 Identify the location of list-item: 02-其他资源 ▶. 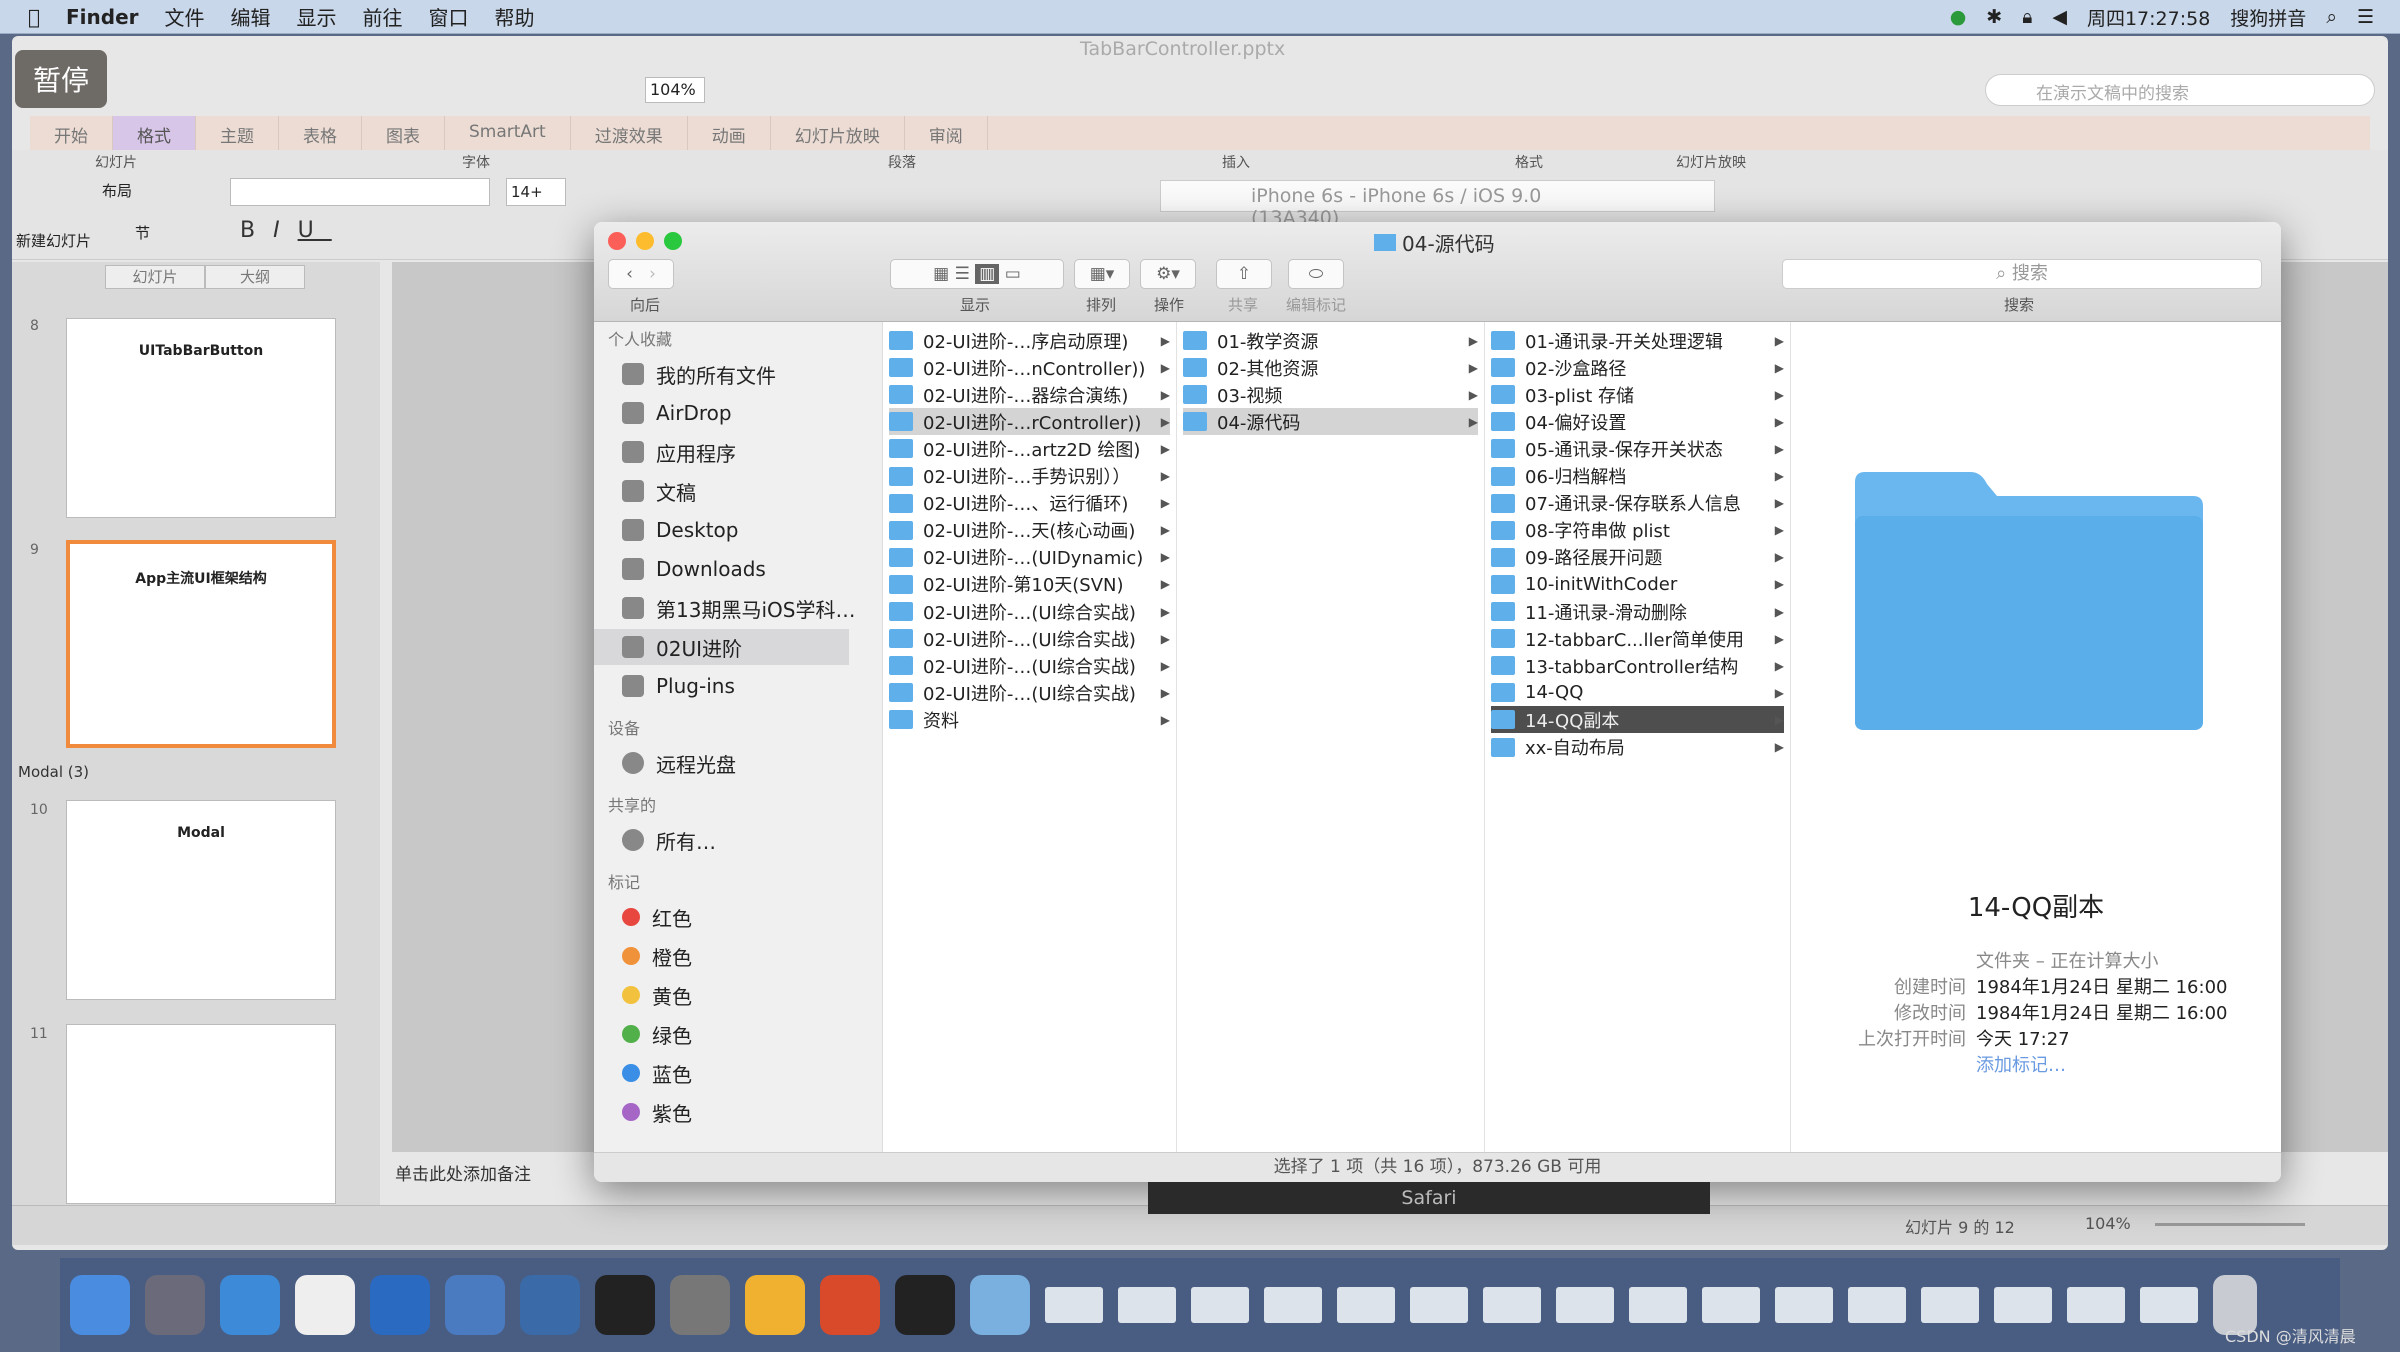
(1330, 367).